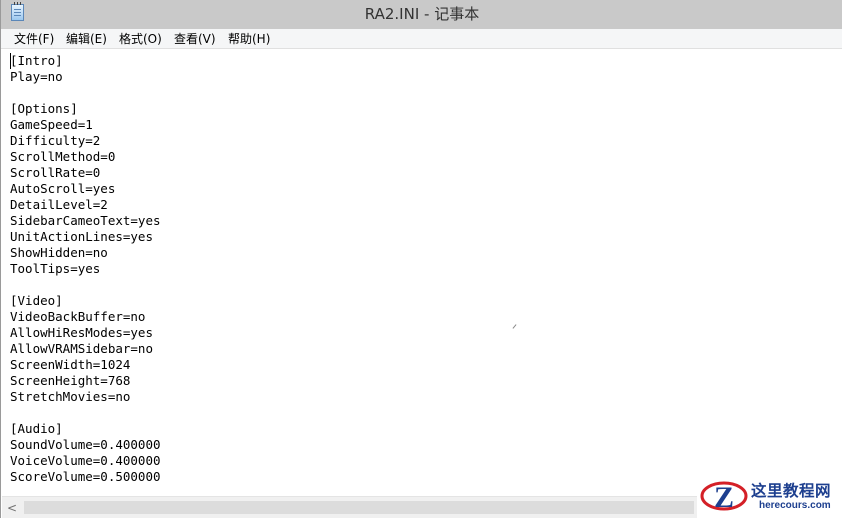  What do you see at coordinates (34, 39) in the screenshot?
I see `menu-file: 文件(F)` at bounding box center [34, 39].